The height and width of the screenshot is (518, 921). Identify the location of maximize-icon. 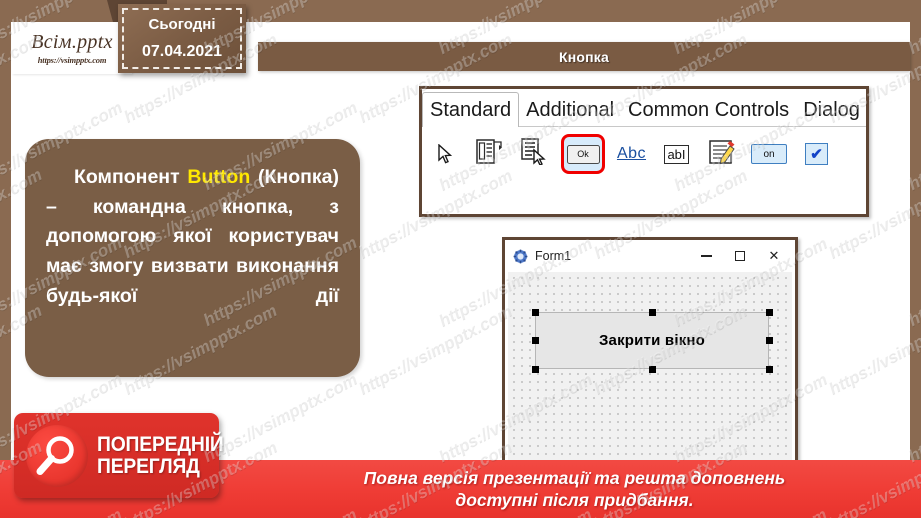
(740, 256).